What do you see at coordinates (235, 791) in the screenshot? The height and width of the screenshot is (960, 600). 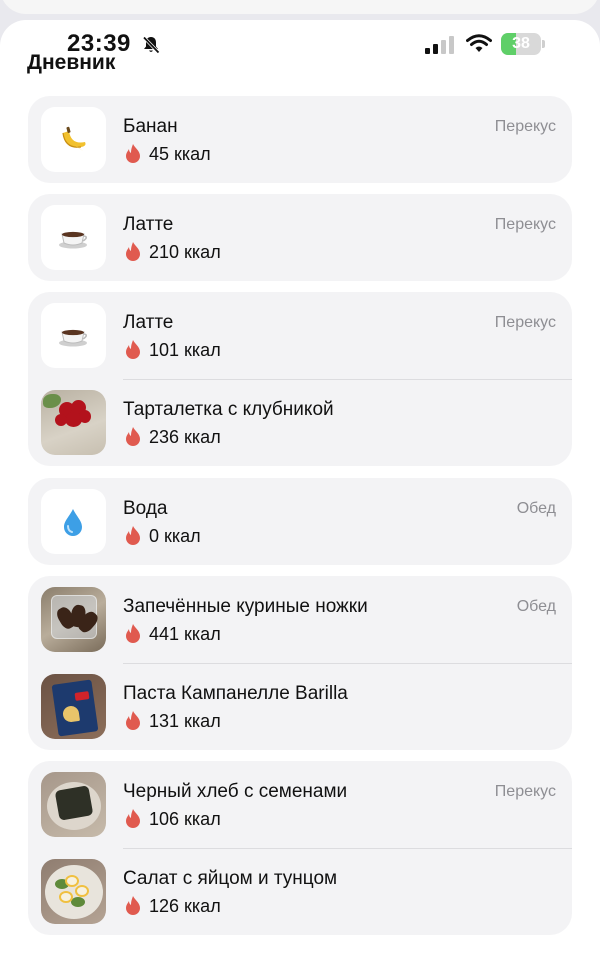 I see `food-name: Черный хлеб с семенами` at bounding box center [235, 791].